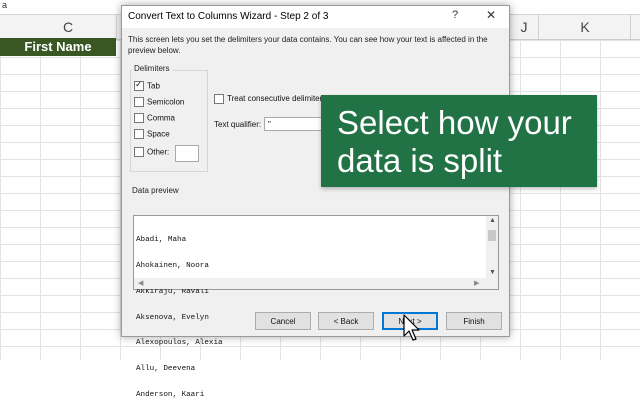  I want to click on column-header-j: J, so click(524, 27).